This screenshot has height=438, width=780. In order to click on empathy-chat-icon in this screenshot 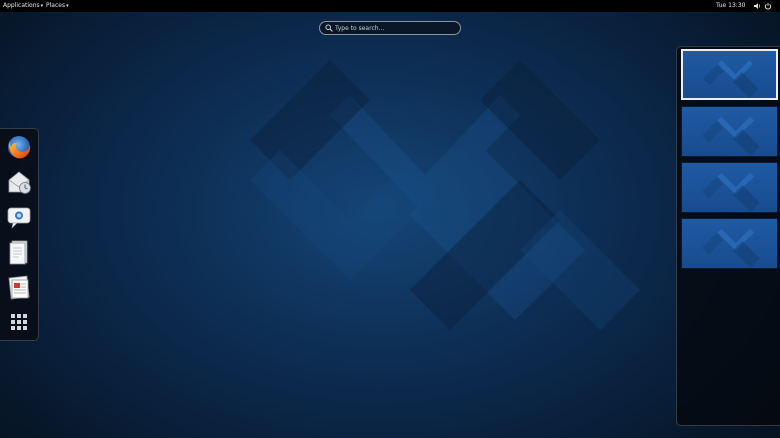, I will do `click(19, 217)`.